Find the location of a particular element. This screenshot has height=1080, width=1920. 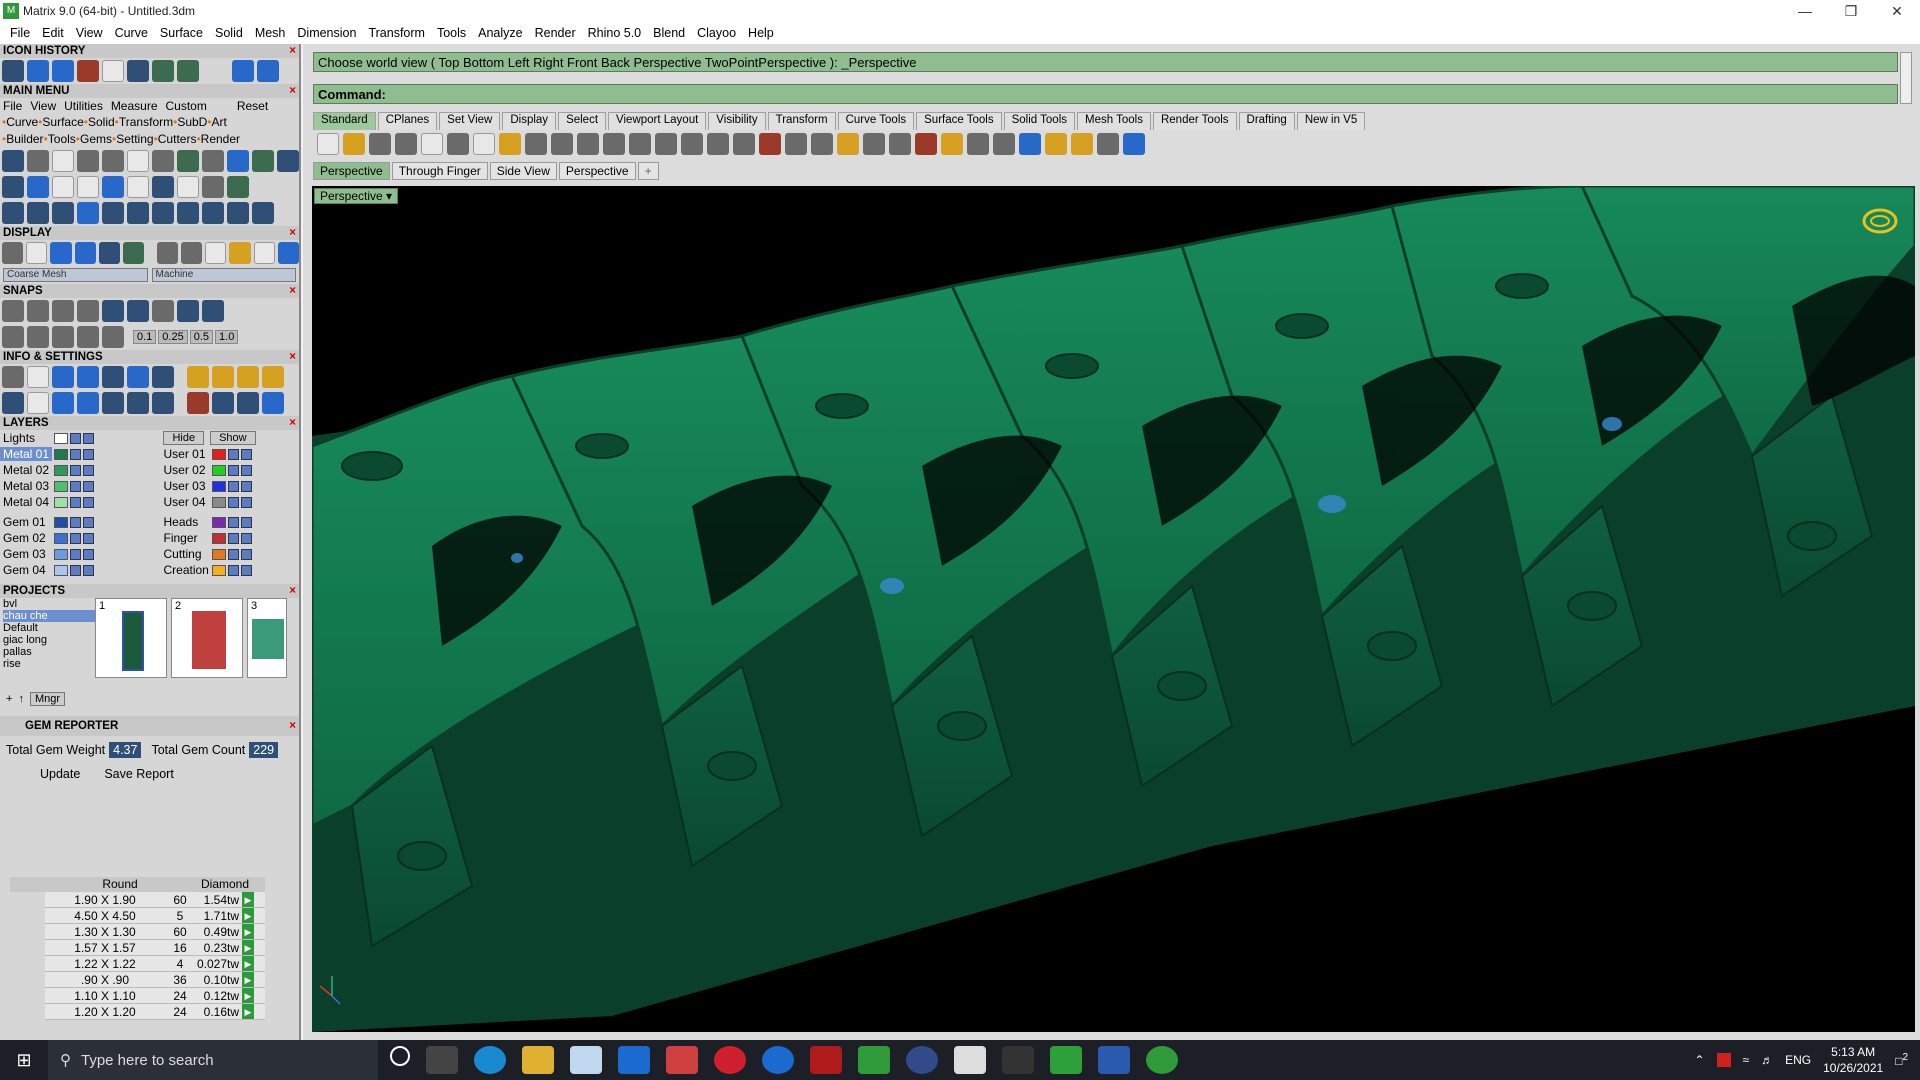

project-thumbnail: 3 is located at coordinates (267, 638).